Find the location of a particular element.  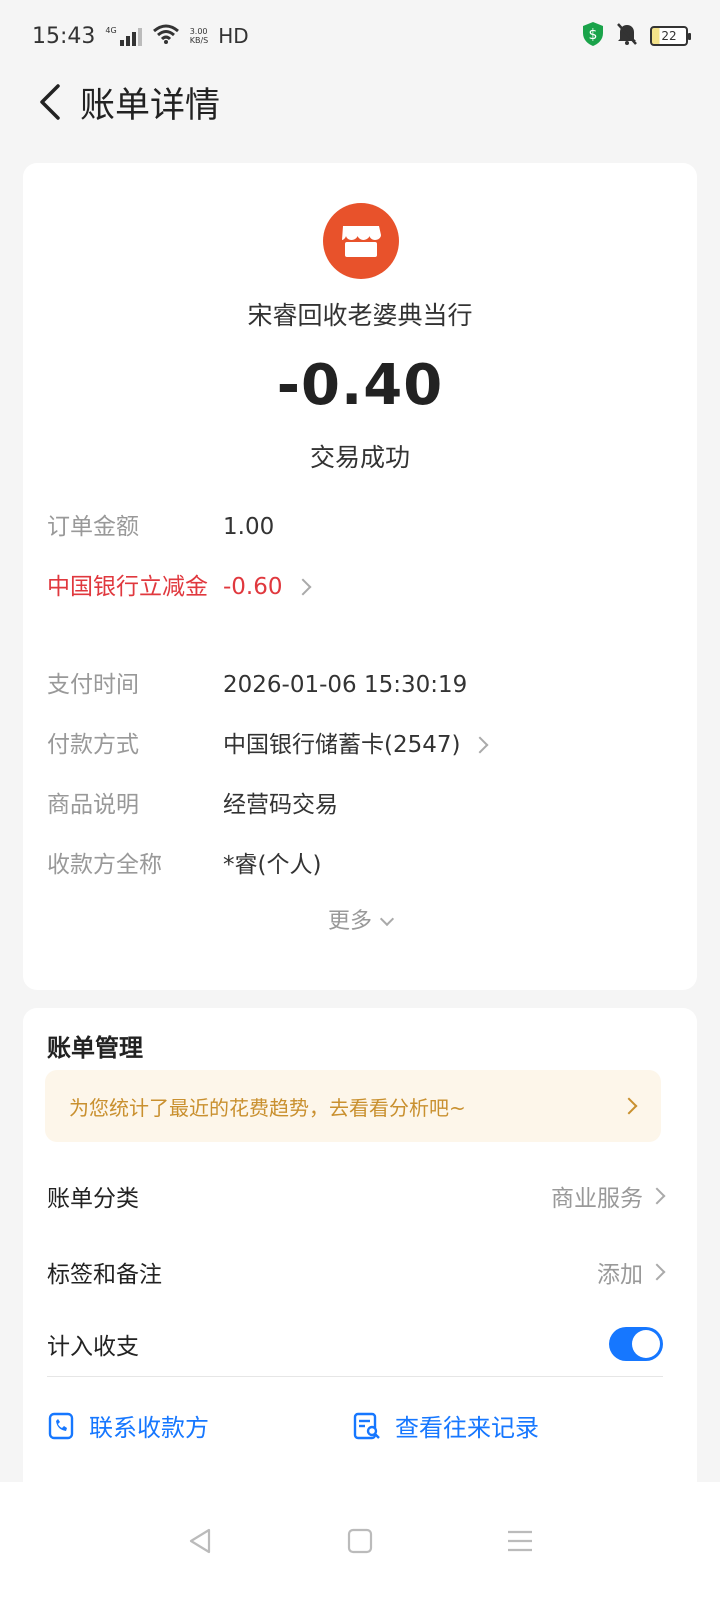

divider is located at coordinates (355, 1376).